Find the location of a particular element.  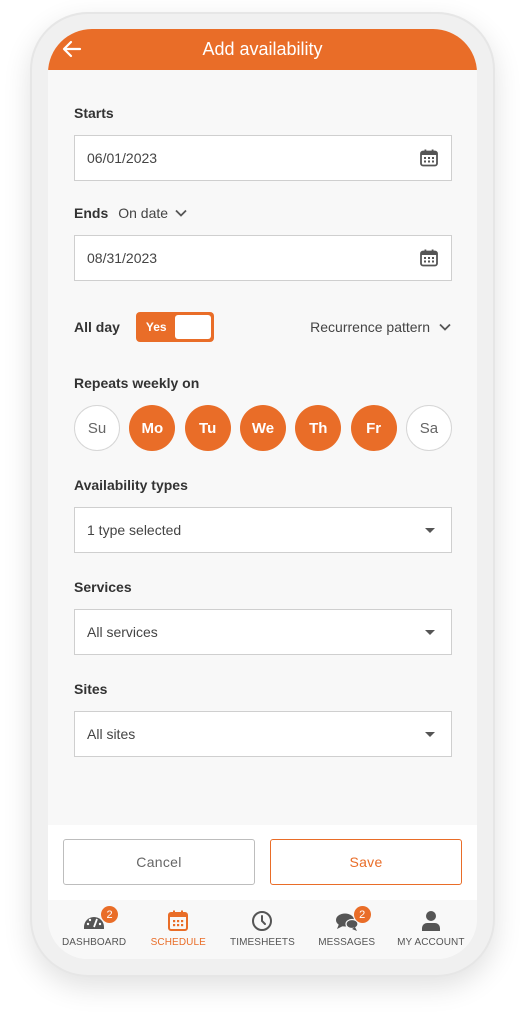

tab-schedule: SCHEDULE is located at coordinates (178, 929).